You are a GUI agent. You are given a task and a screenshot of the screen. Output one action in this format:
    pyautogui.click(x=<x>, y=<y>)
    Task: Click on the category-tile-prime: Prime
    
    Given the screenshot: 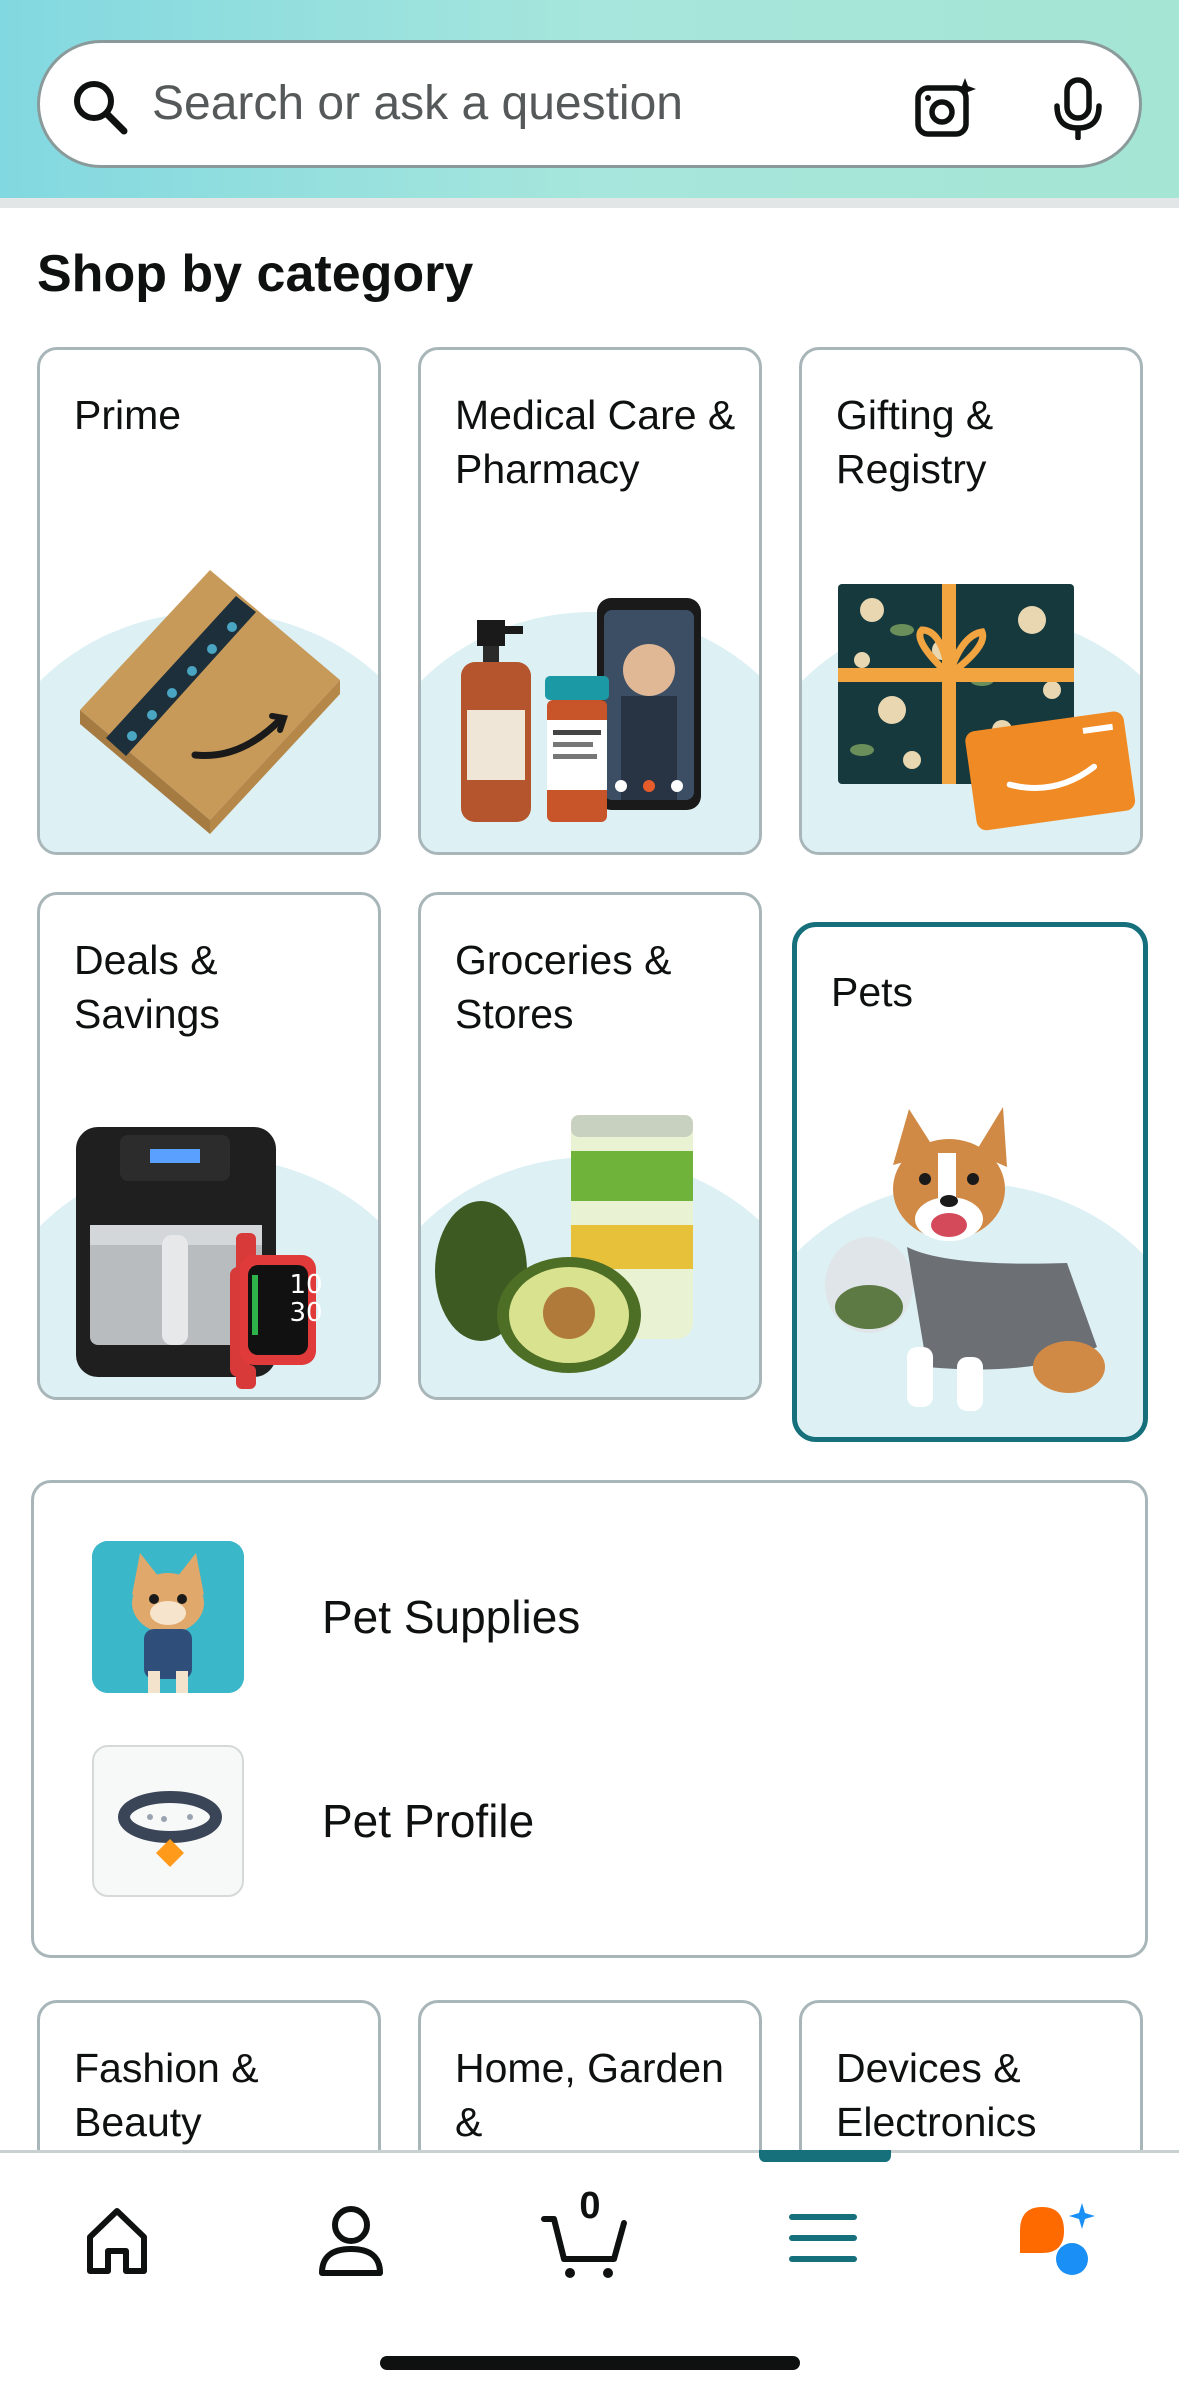 What is the action you would take?
    pyautogui.click(x=209, y=601)
    